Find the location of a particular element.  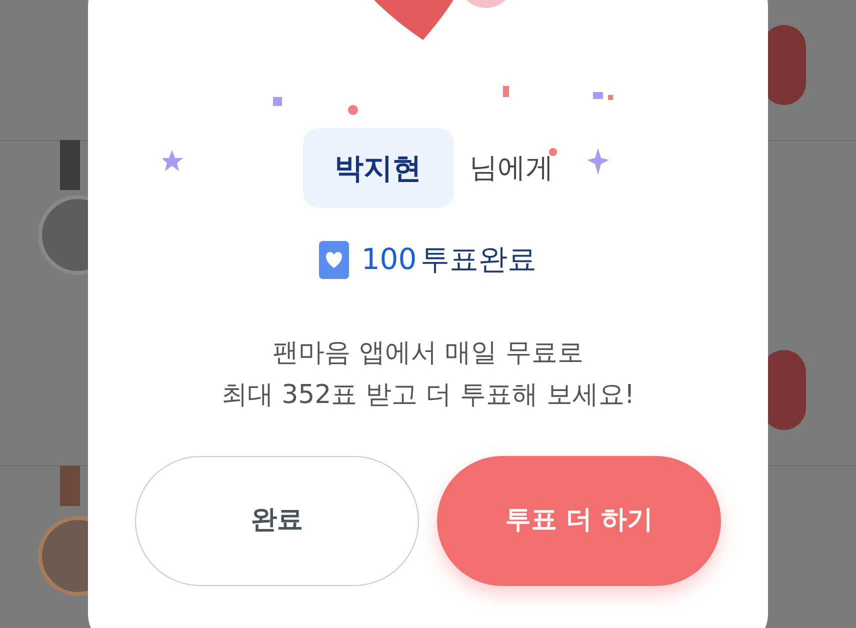

recipient-suffix: 님에게 is located at coordinates (512, 168).